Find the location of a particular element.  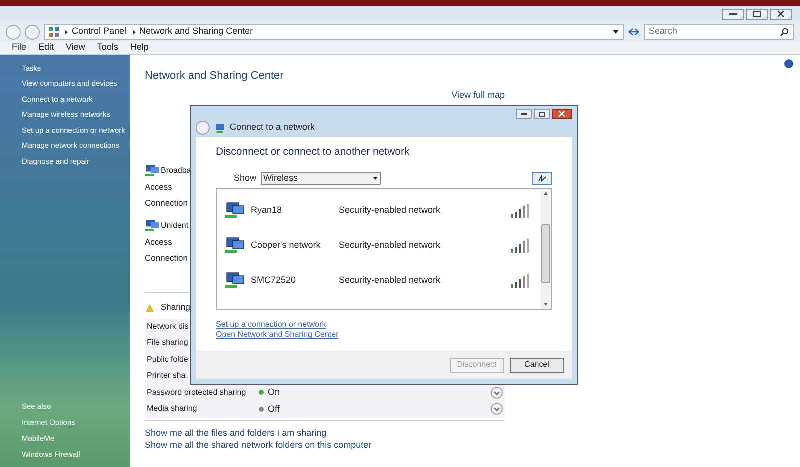

dialog-link: Open Network and Sharing Center is located at coordinates (277, 335).